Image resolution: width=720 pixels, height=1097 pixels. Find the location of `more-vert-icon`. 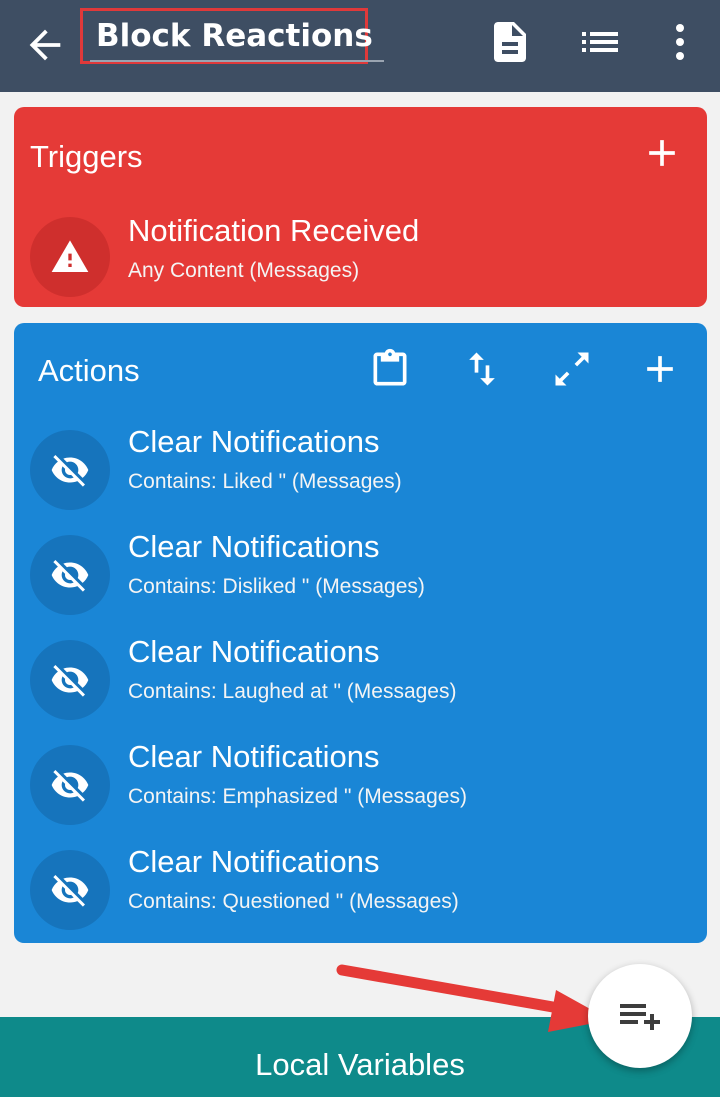

more-vert-icon is located at coordinates (680, 42).